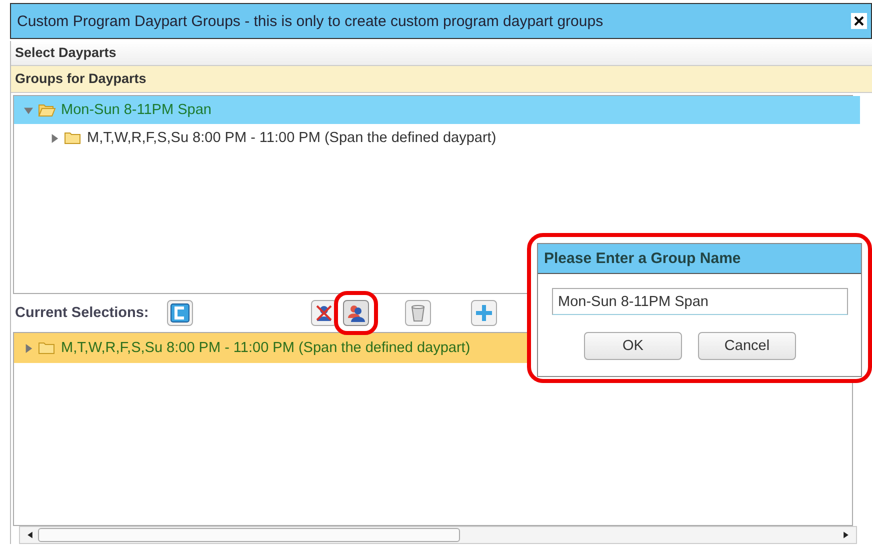 This screenshot has height=552, width=872. Describe the element at coordinates (136, 110) in the screenshot. I see `tree-label: Mon-Sun 8-11PM Span` at that location.